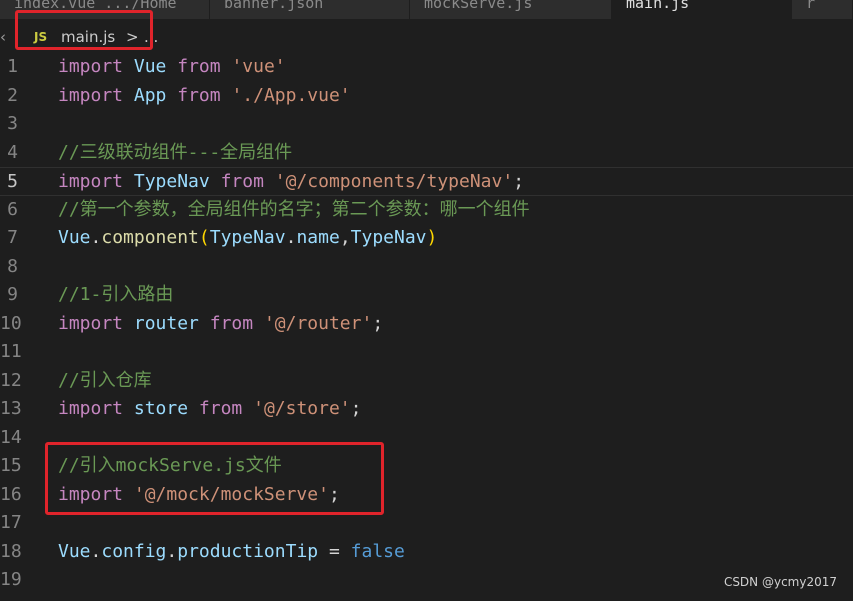 This screenshot has height=601, width=853. Describe the element at coordinates (426, 409) in the screenshot. I see `code-line: 13 import store from '@/store';` at that location.